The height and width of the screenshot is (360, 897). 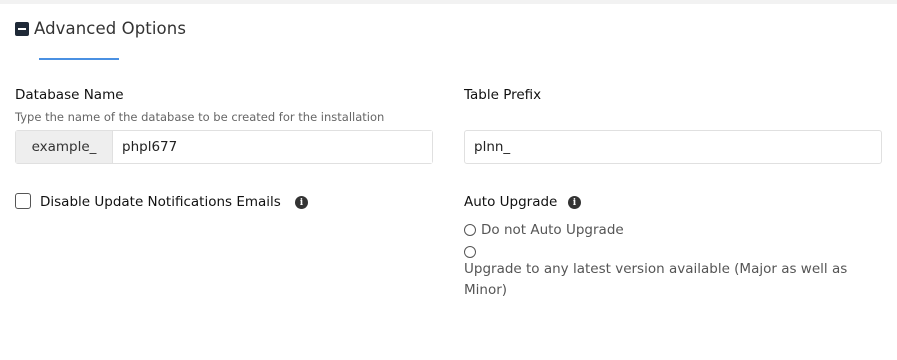 What do you see at coordinates (64, 147) in the screenshot?
I see `database-prefix-addon: example_` at bounding box center [64, 147].